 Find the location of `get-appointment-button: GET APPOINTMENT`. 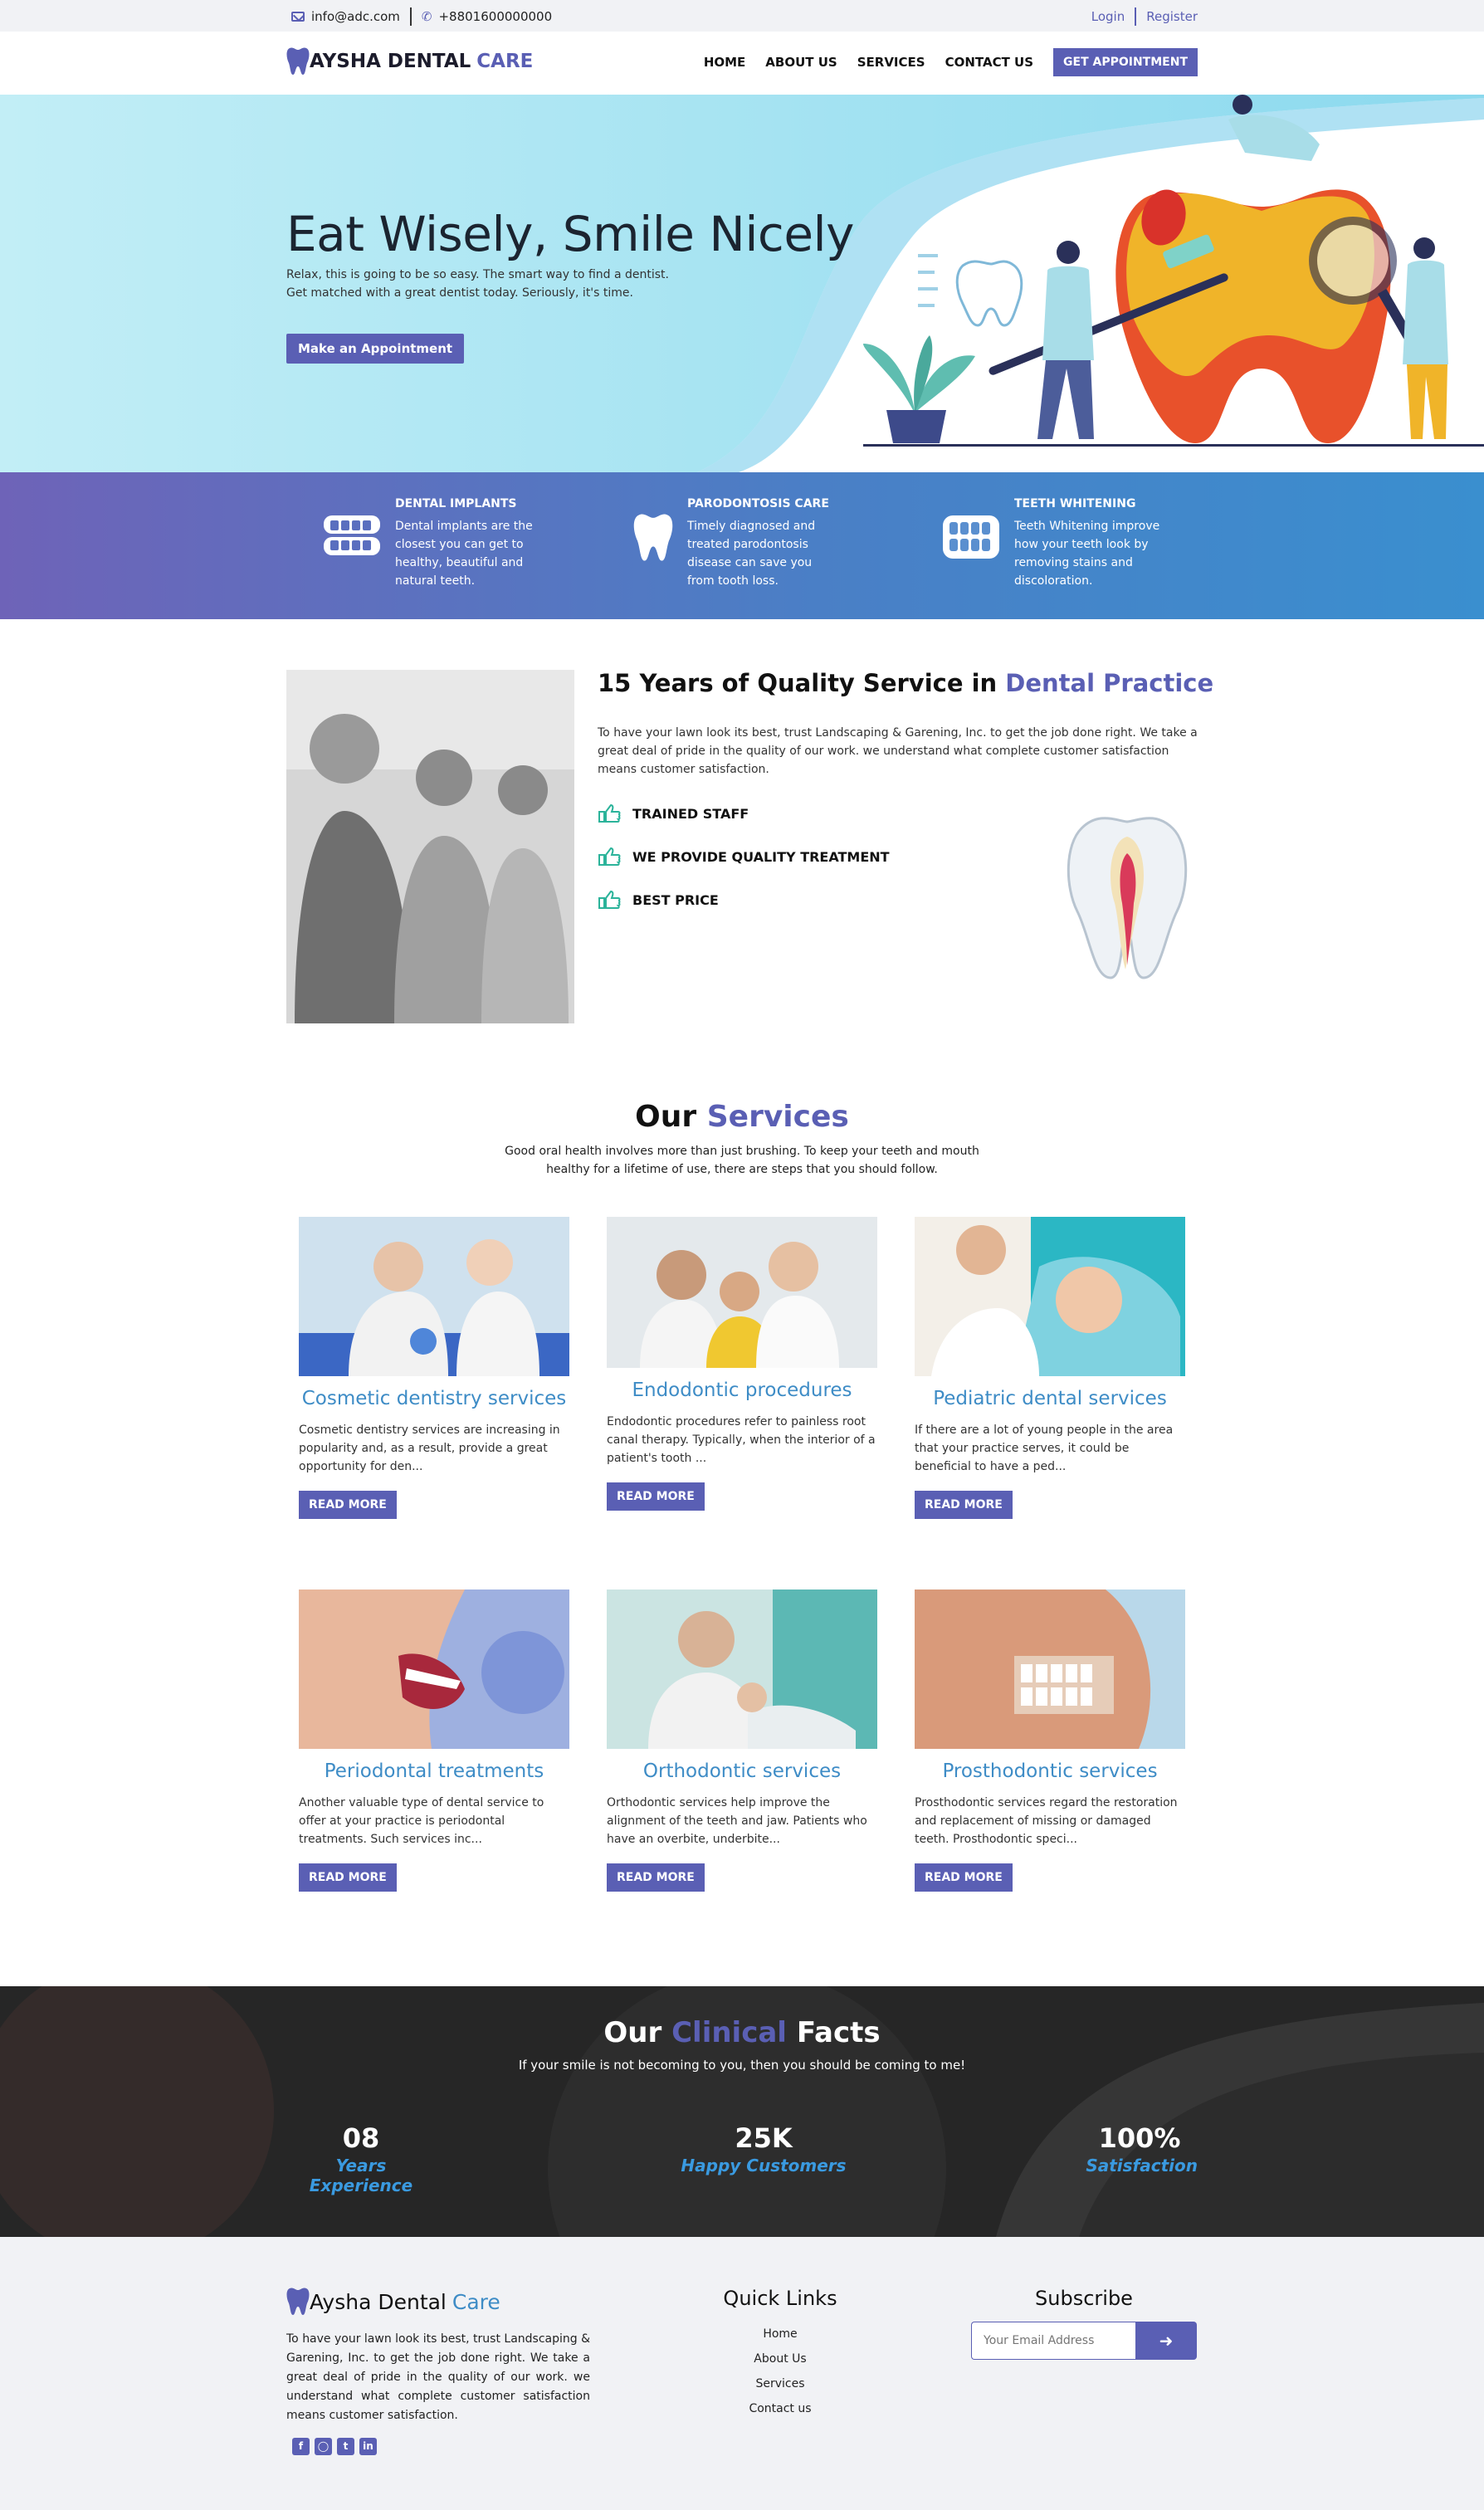

get-appointment-button: GET APPOINTMENT is located at coordinates (1125, 62).